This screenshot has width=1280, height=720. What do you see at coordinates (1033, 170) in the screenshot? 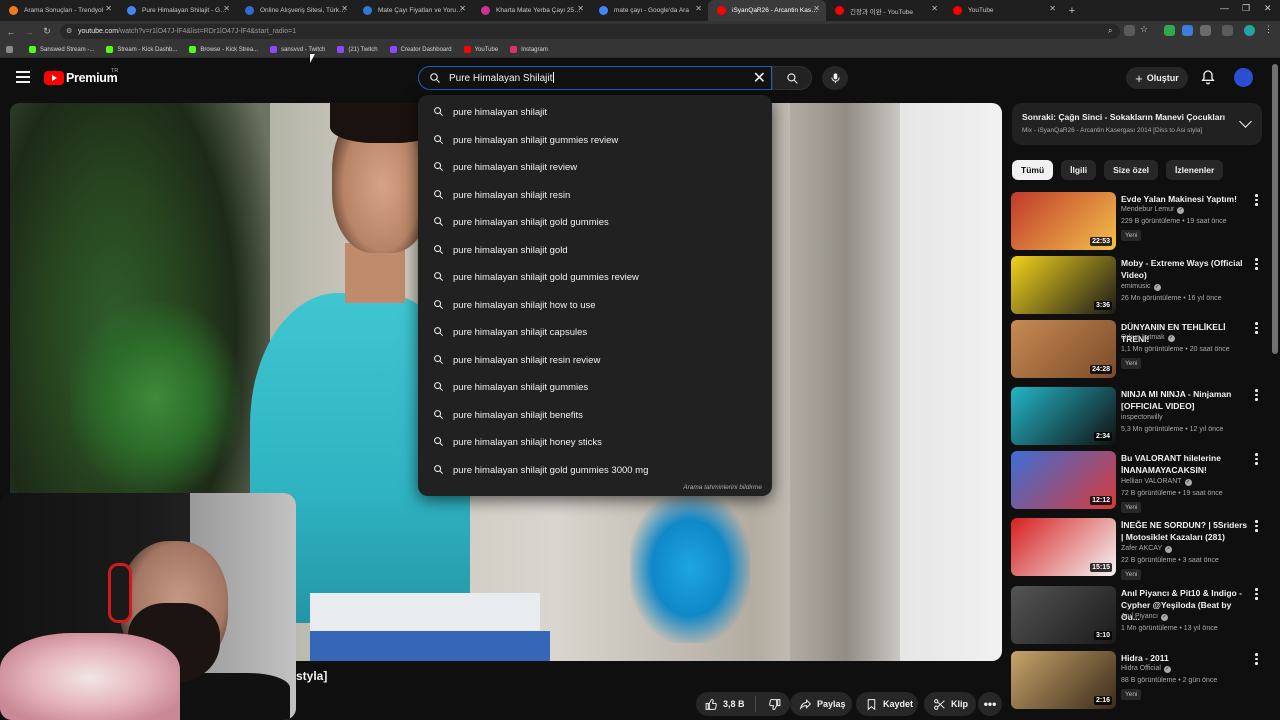
I see `filter-chip: Tümü` at bounding box center [1033, 170].